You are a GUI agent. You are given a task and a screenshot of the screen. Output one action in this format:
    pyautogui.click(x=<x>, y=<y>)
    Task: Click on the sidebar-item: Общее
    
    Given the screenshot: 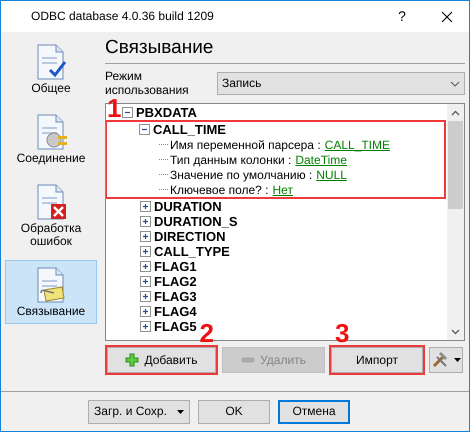 What is the action you would take?
    pyautogui.click(x=51, y=69)
    